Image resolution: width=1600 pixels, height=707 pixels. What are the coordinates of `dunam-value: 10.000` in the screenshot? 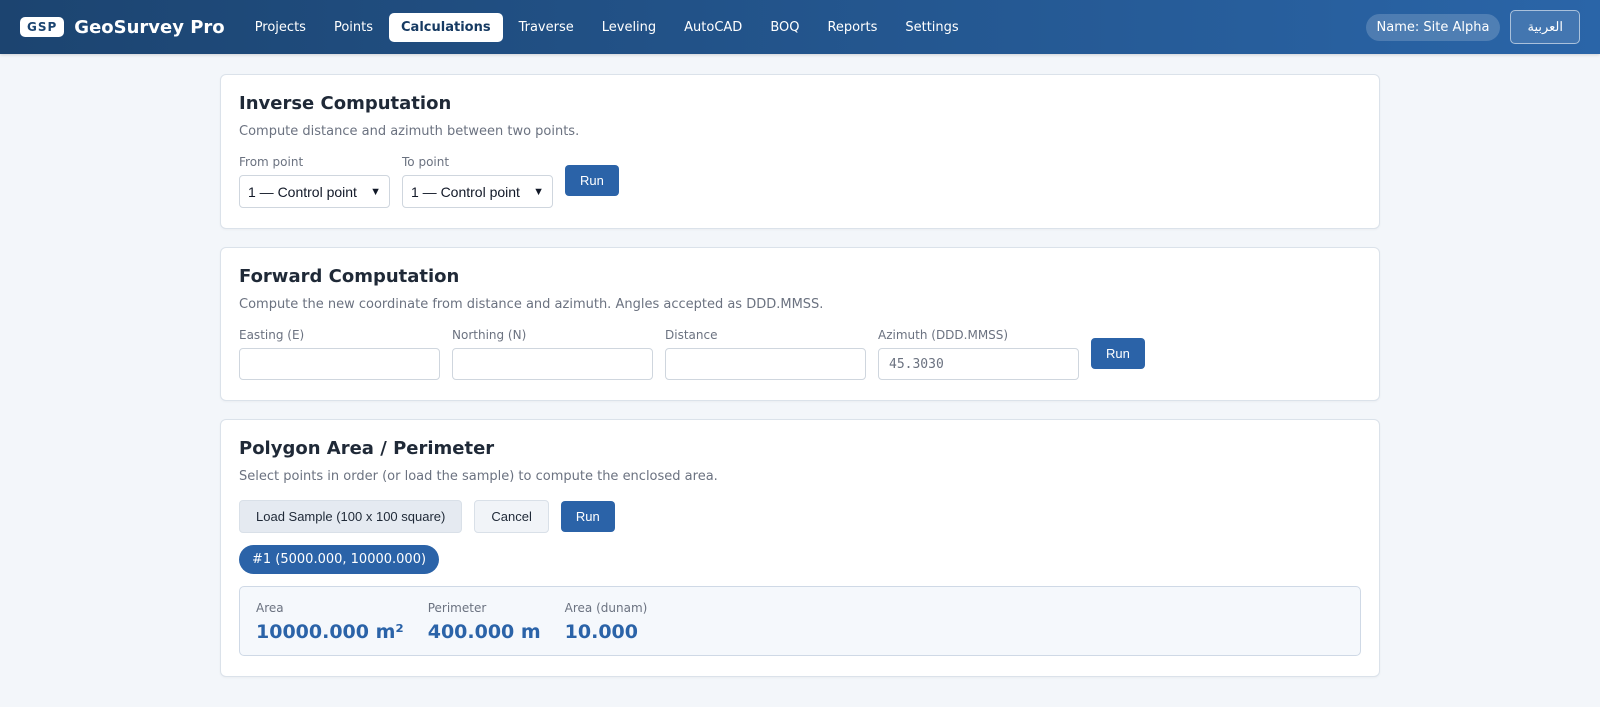 It's located at (601, 632).